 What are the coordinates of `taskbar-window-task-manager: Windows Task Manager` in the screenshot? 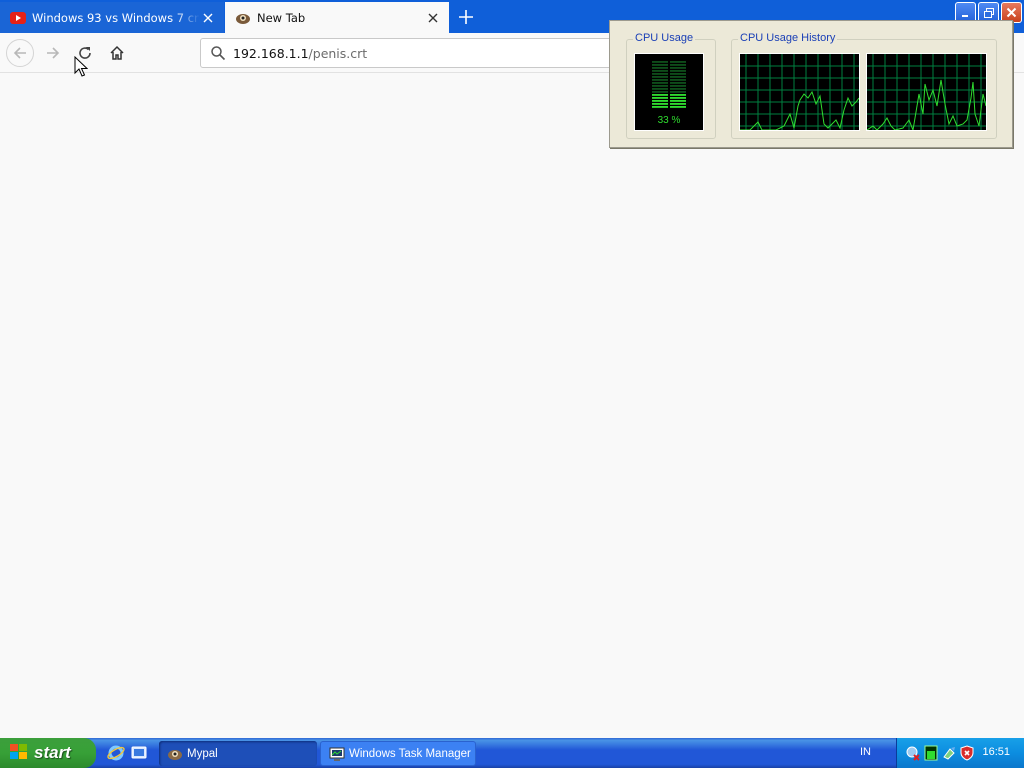 It's located at (398, 753).